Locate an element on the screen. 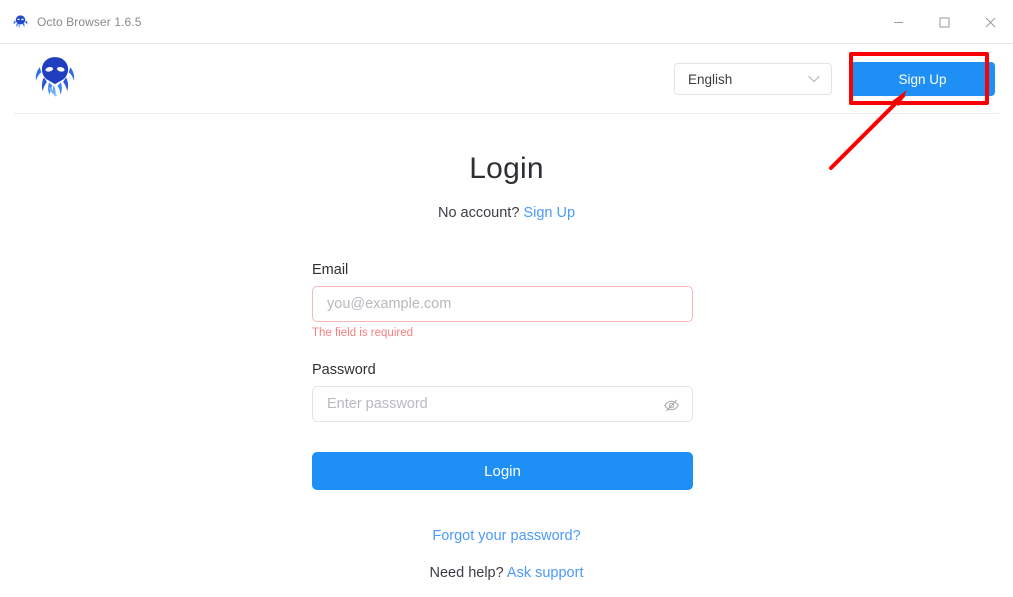  login-button: Login is located at coordinates (502, 471).